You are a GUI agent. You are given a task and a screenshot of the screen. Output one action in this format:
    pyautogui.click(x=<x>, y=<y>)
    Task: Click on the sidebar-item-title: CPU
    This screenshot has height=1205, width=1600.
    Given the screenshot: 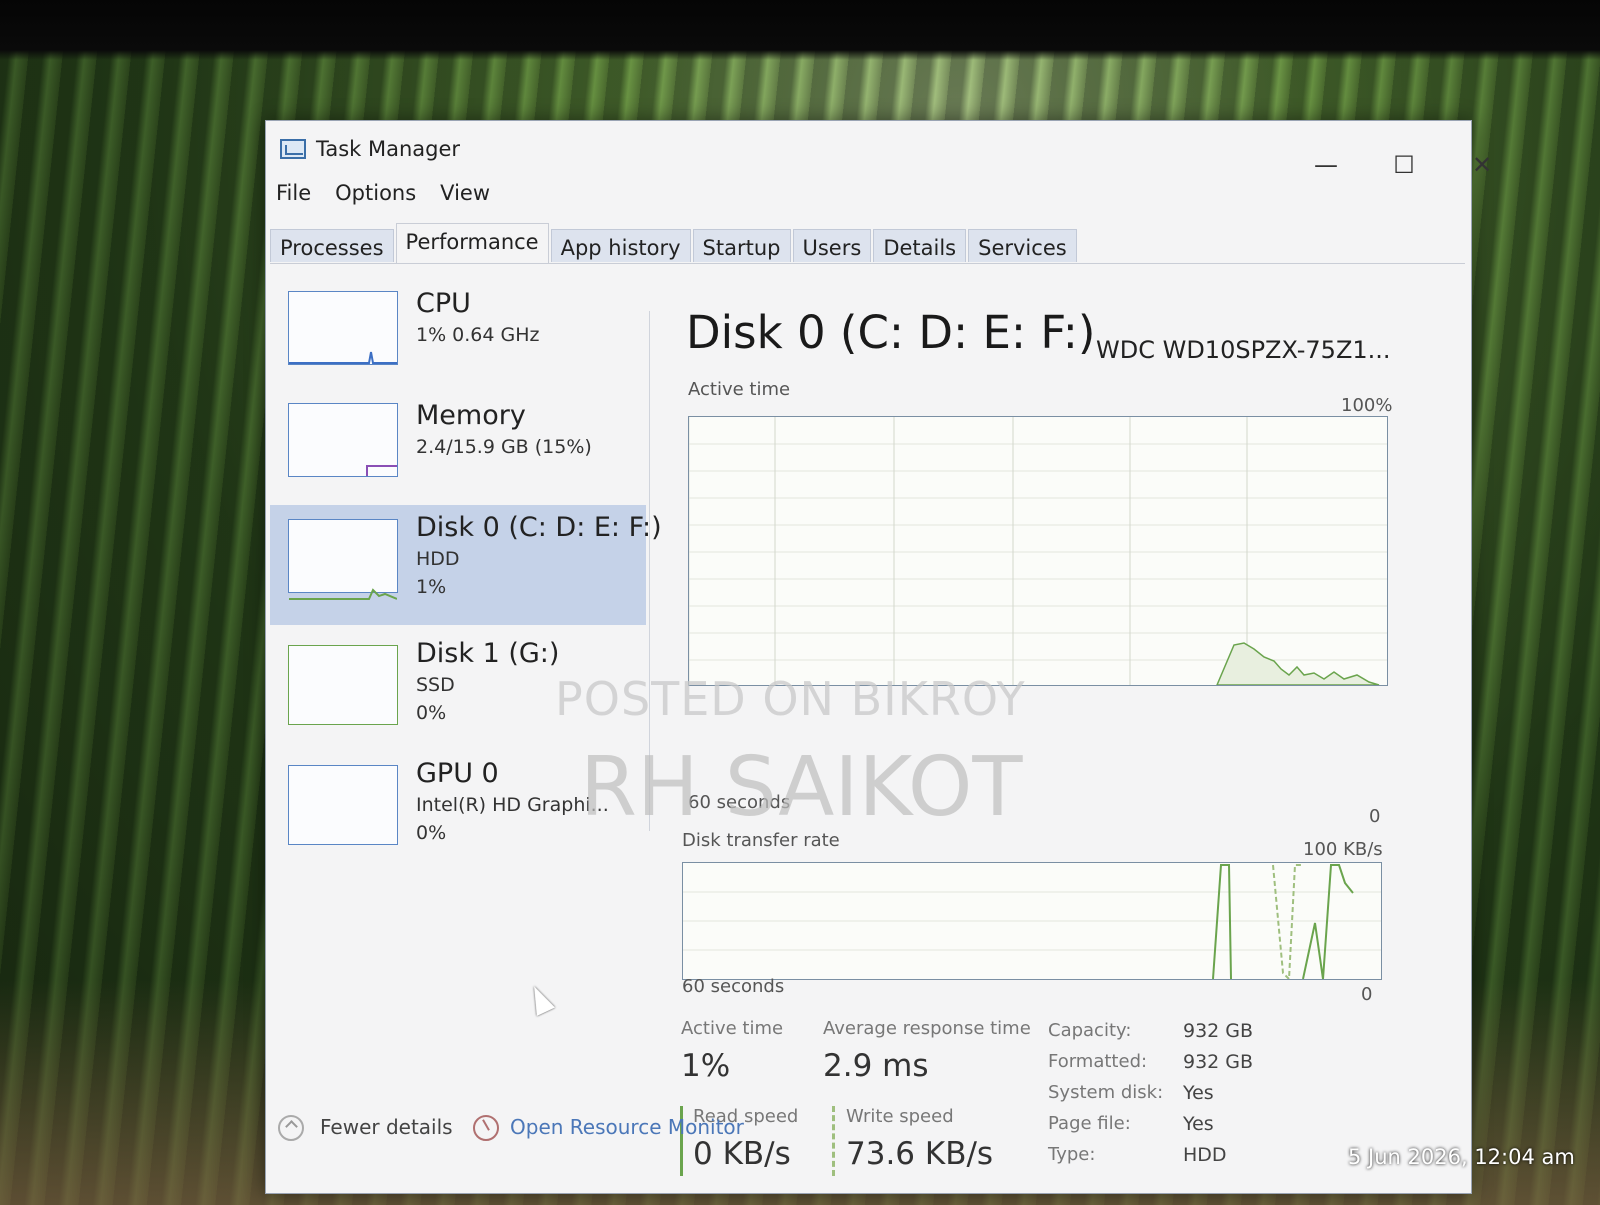 What is the action you would take?
    pyautogui.click(x=443, y=303)
    